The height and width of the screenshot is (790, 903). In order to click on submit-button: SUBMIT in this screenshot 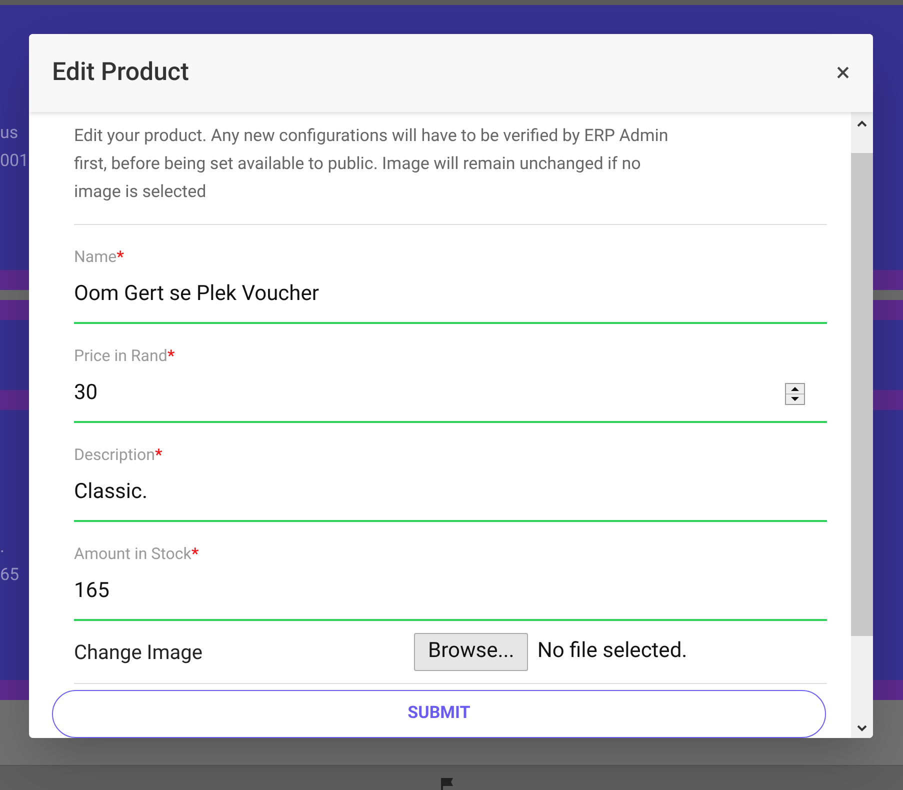, I will do `click(439, 714)`.